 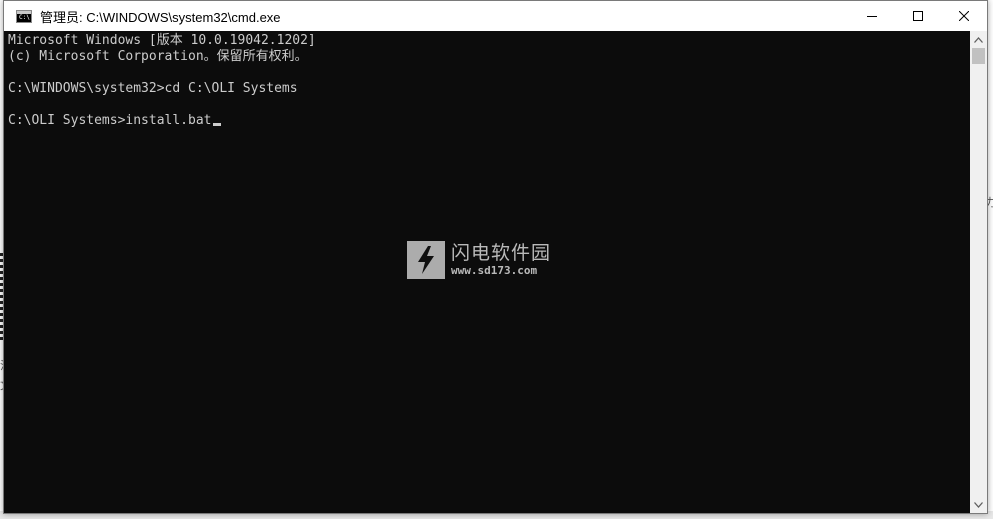 I want to click on watermark-name: 闪电软件园, so click(x=501, y=253).